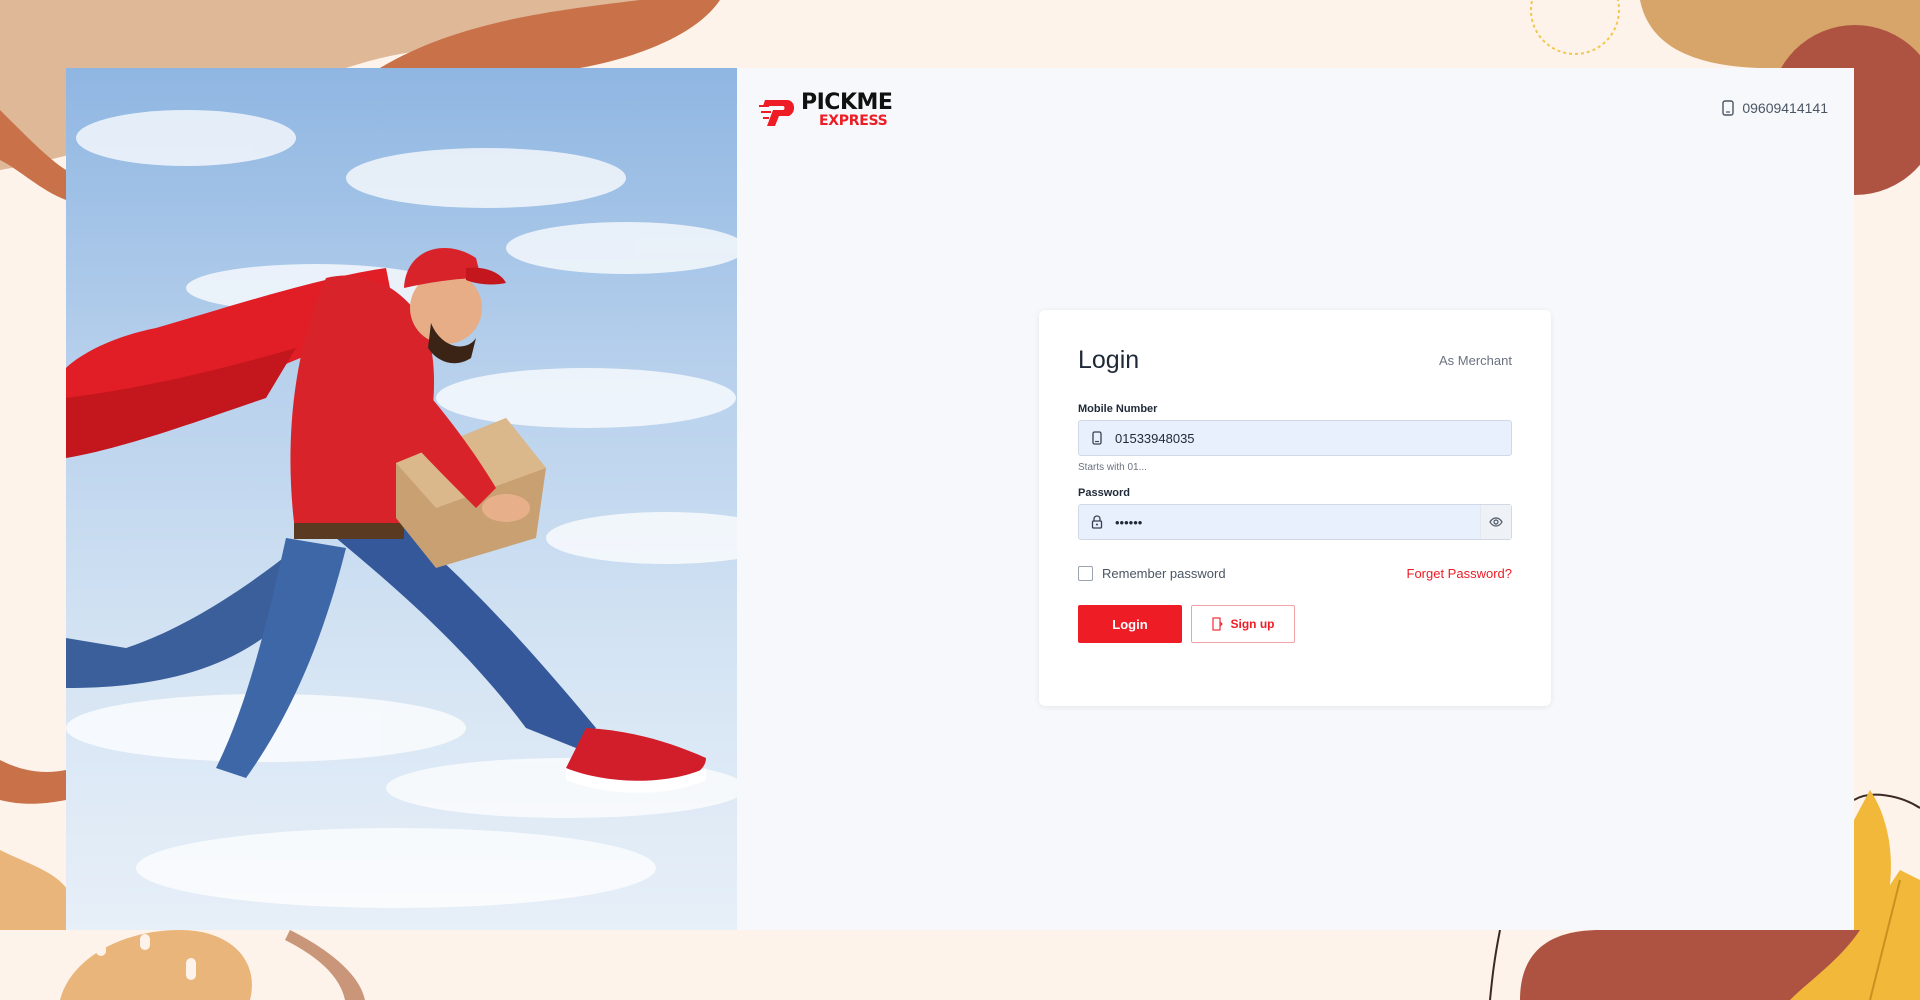 The width and height of the screenshot is (1920, 1000). What do you see at coordinates (1297, 522) in the screenshot?
I see `password-input` at bounding box center [1297, 522].